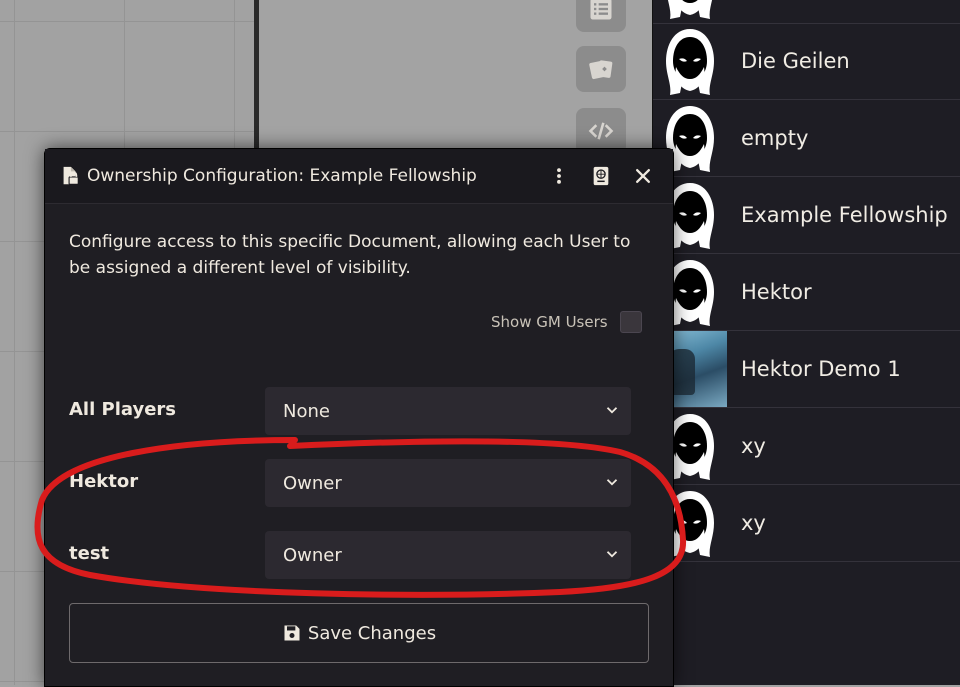 This screenshot has height=687, width=960. What do you see at coordinates (844, 215) in the screenshot?
I see `actor-name: Example Fellowship` at bounding box center [844, 215].